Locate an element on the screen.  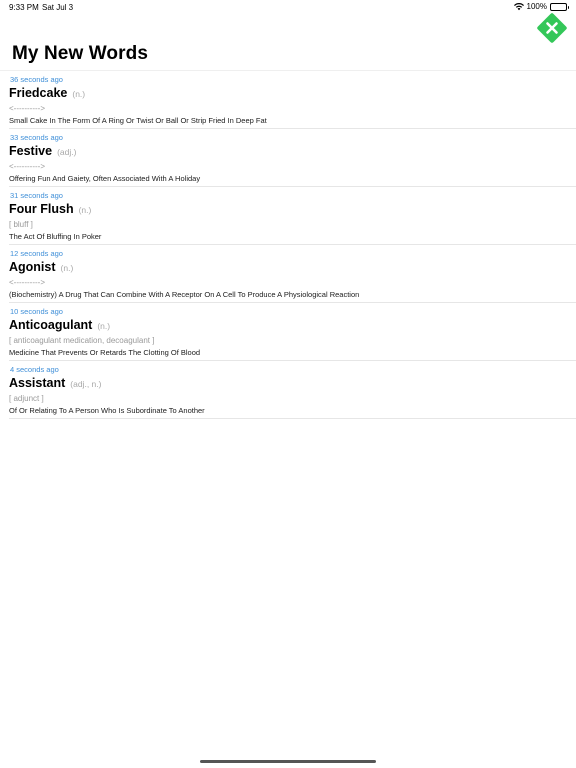
entry-synonyms: [ bluff ] is located at coordinates (21, 224).